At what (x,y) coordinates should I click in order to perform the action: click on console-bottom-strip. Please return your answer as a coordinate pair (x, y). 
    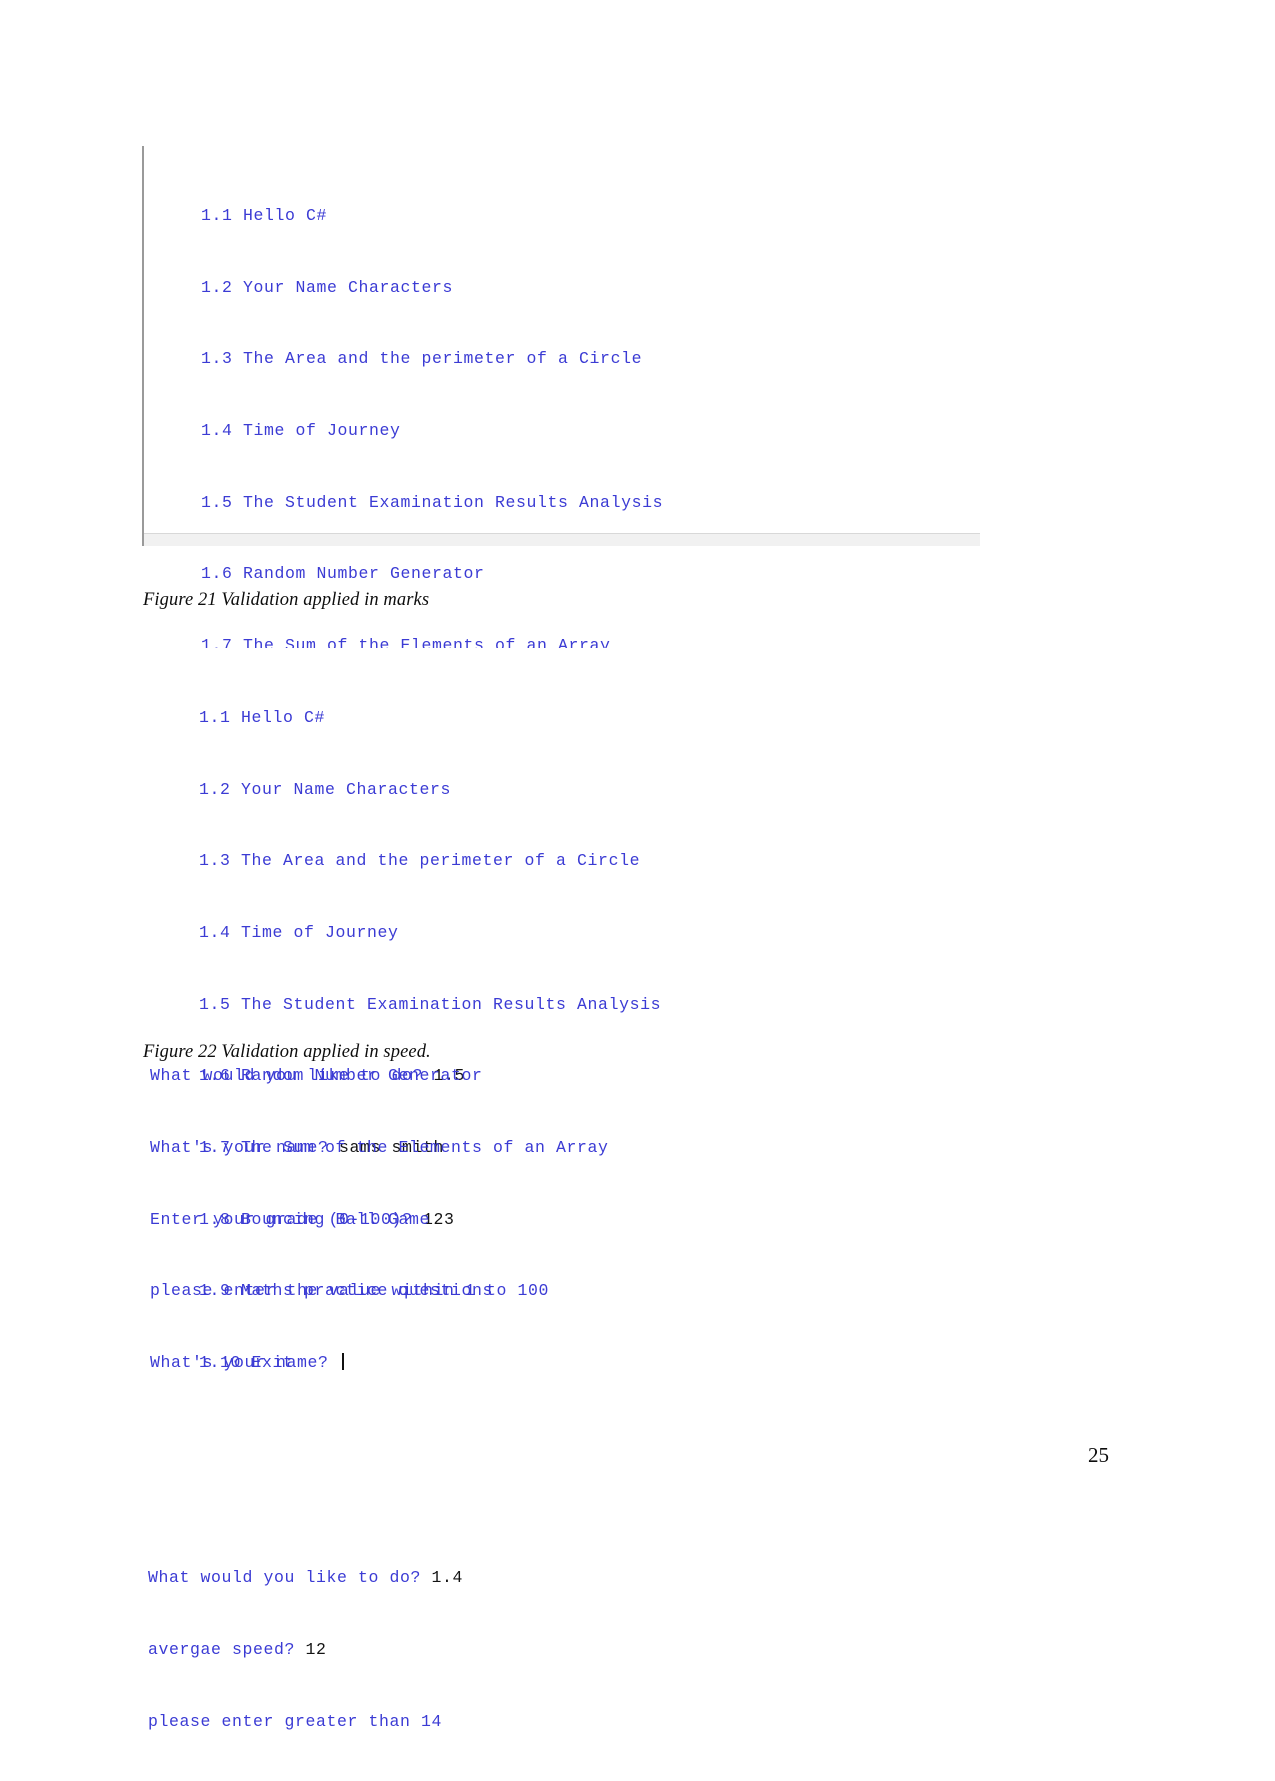
    Looking at the image, I should click on (562, 539).